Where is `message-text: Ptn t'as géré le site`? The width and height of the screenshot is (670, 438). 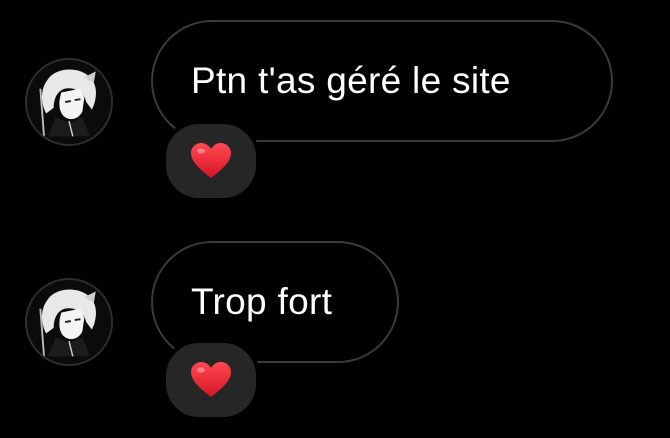
message-text: Ptn t'as géré le site is located at coordinates (351, 80).